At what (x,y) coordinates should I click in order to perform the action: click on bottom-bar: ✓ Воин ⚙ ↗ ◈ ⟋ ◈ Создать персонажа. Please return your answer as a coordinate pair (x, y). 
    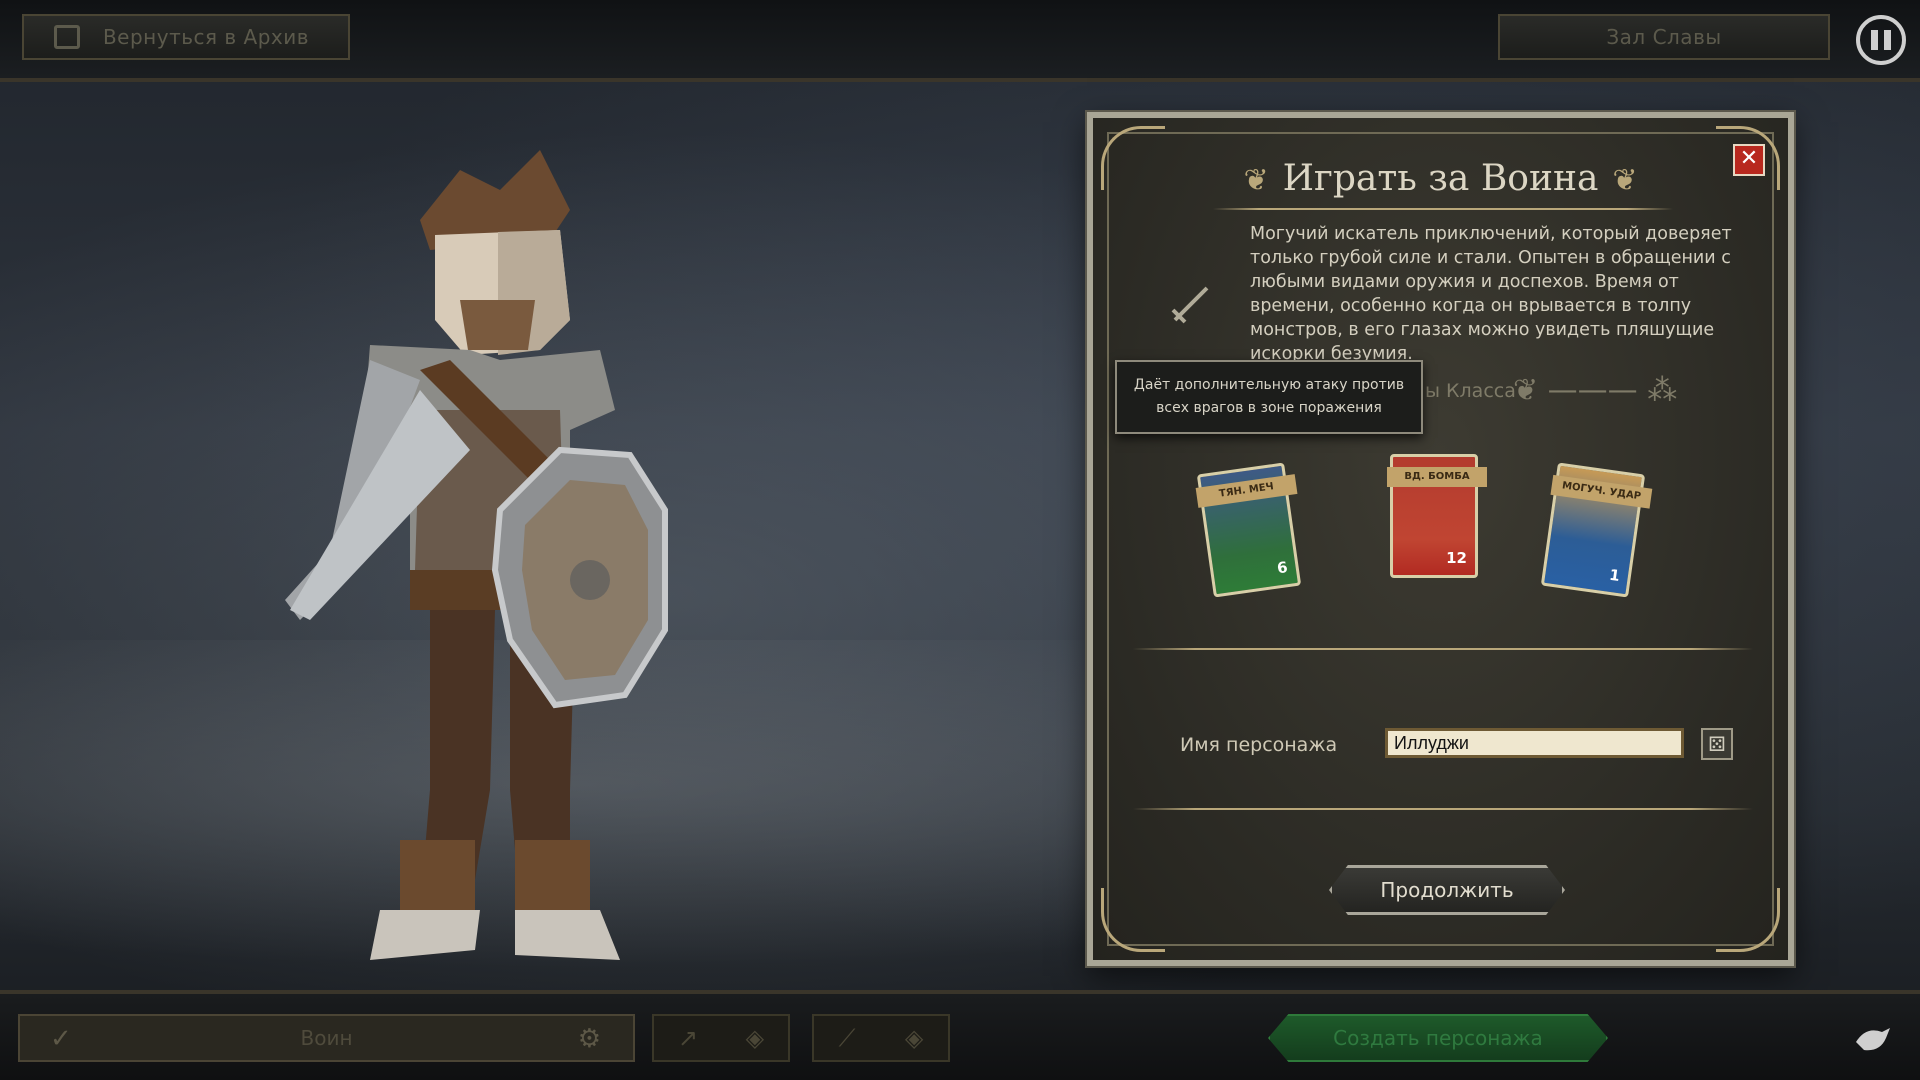
    Looking at the image, I should click on (960, 1035).